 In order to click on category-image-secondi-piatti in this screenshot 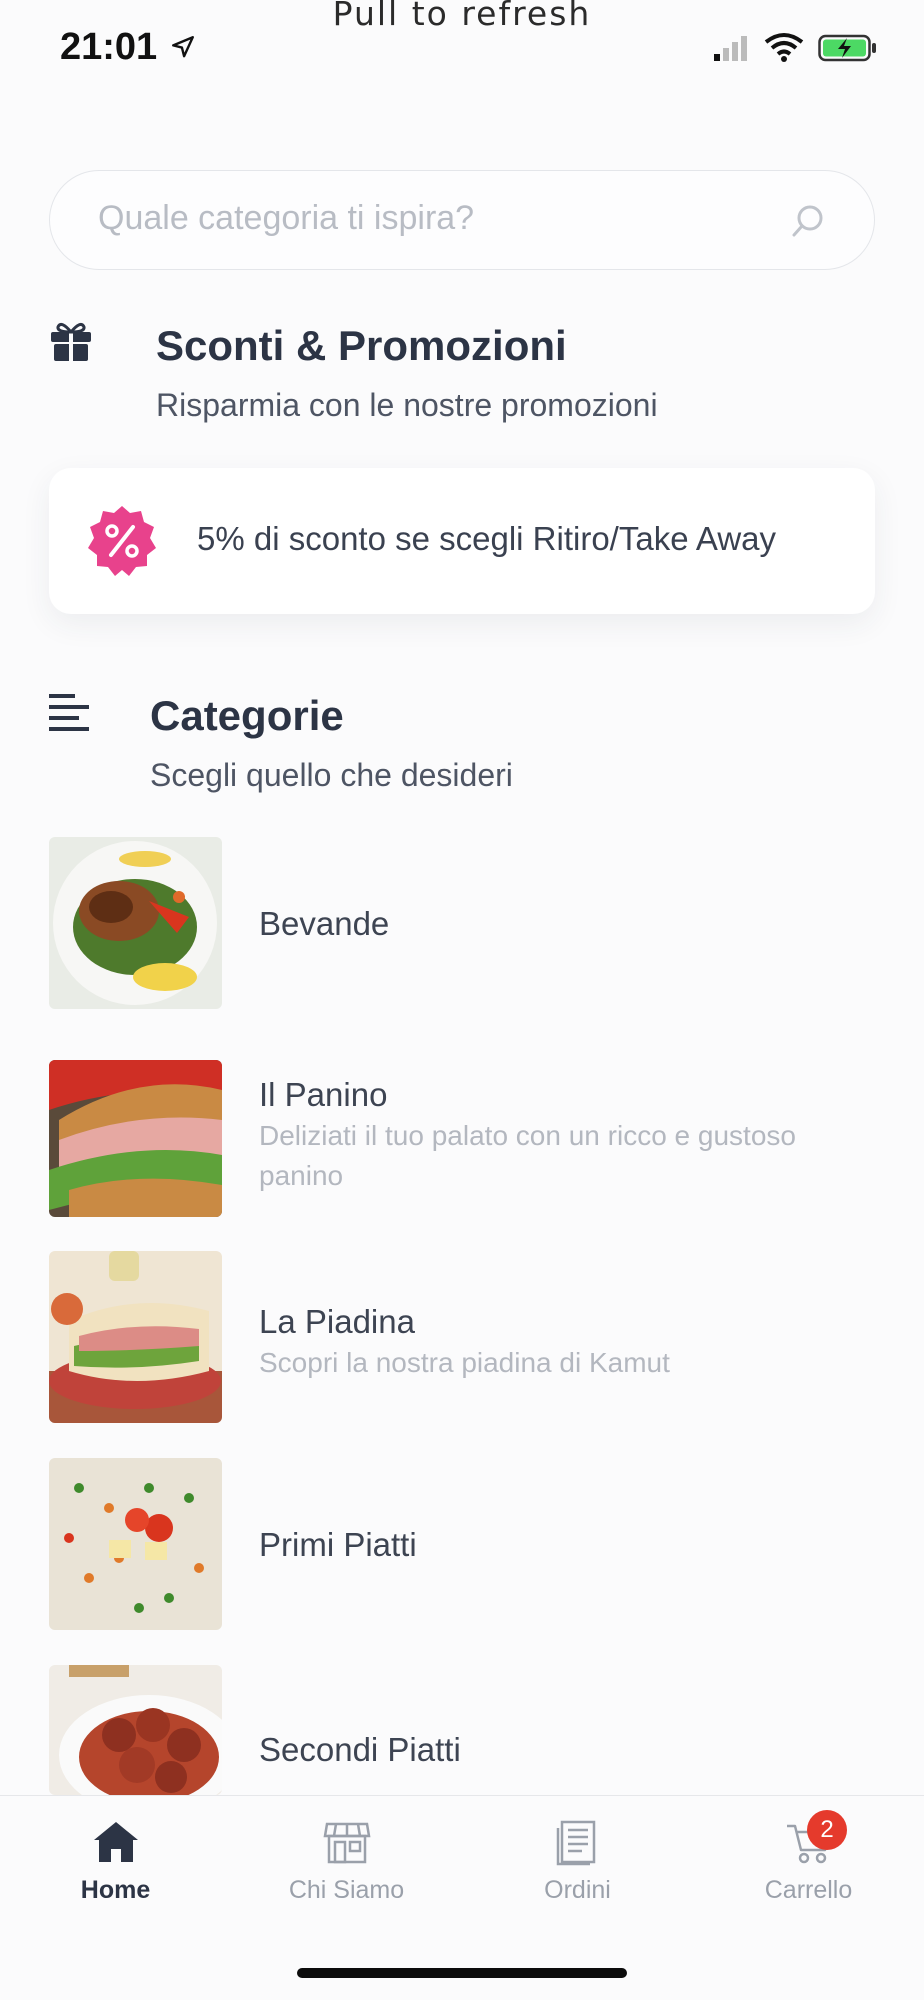, I will do `click(135, 1730)`.